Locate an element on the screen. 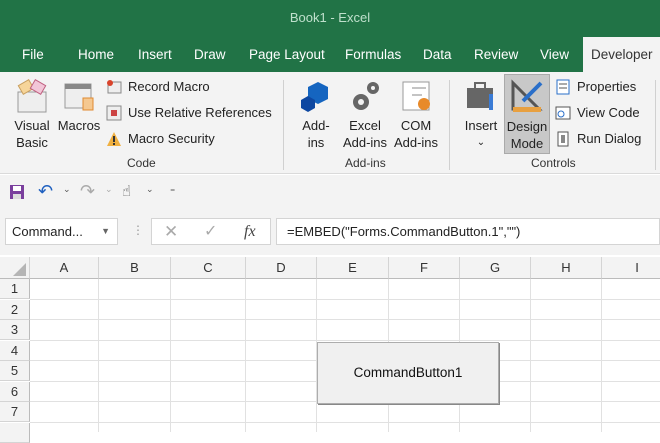  row-header-7: 7 is located at coordinates (15, 412).